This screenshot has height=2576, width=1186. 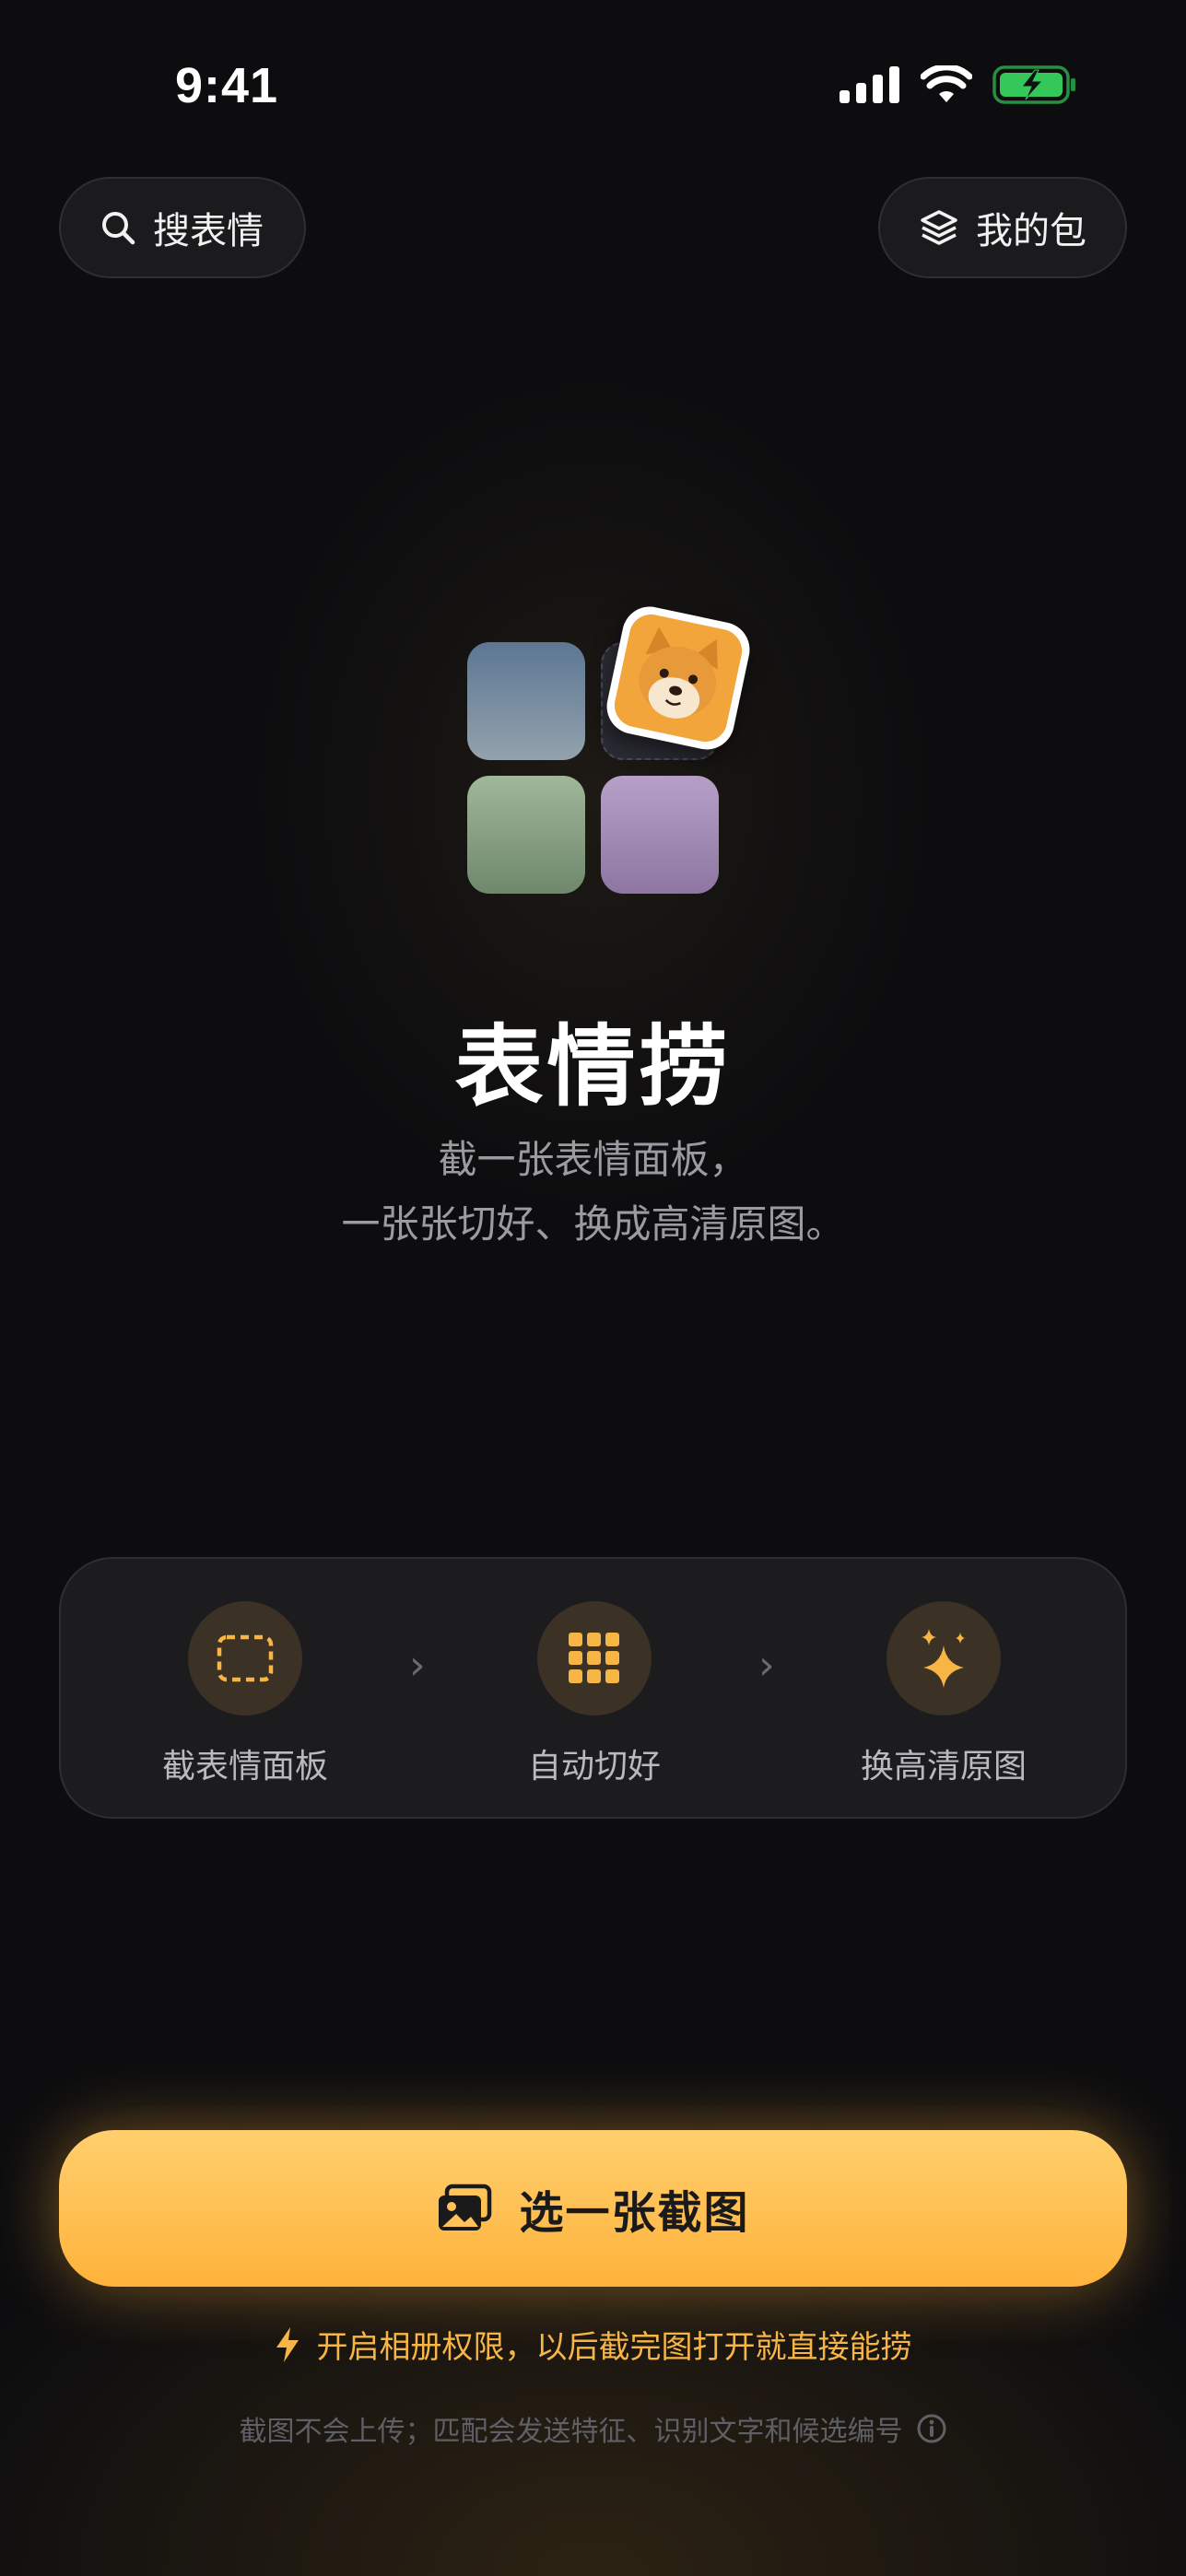 I want to click on step-label: 换高清原图, so click(x=943, y=1767).